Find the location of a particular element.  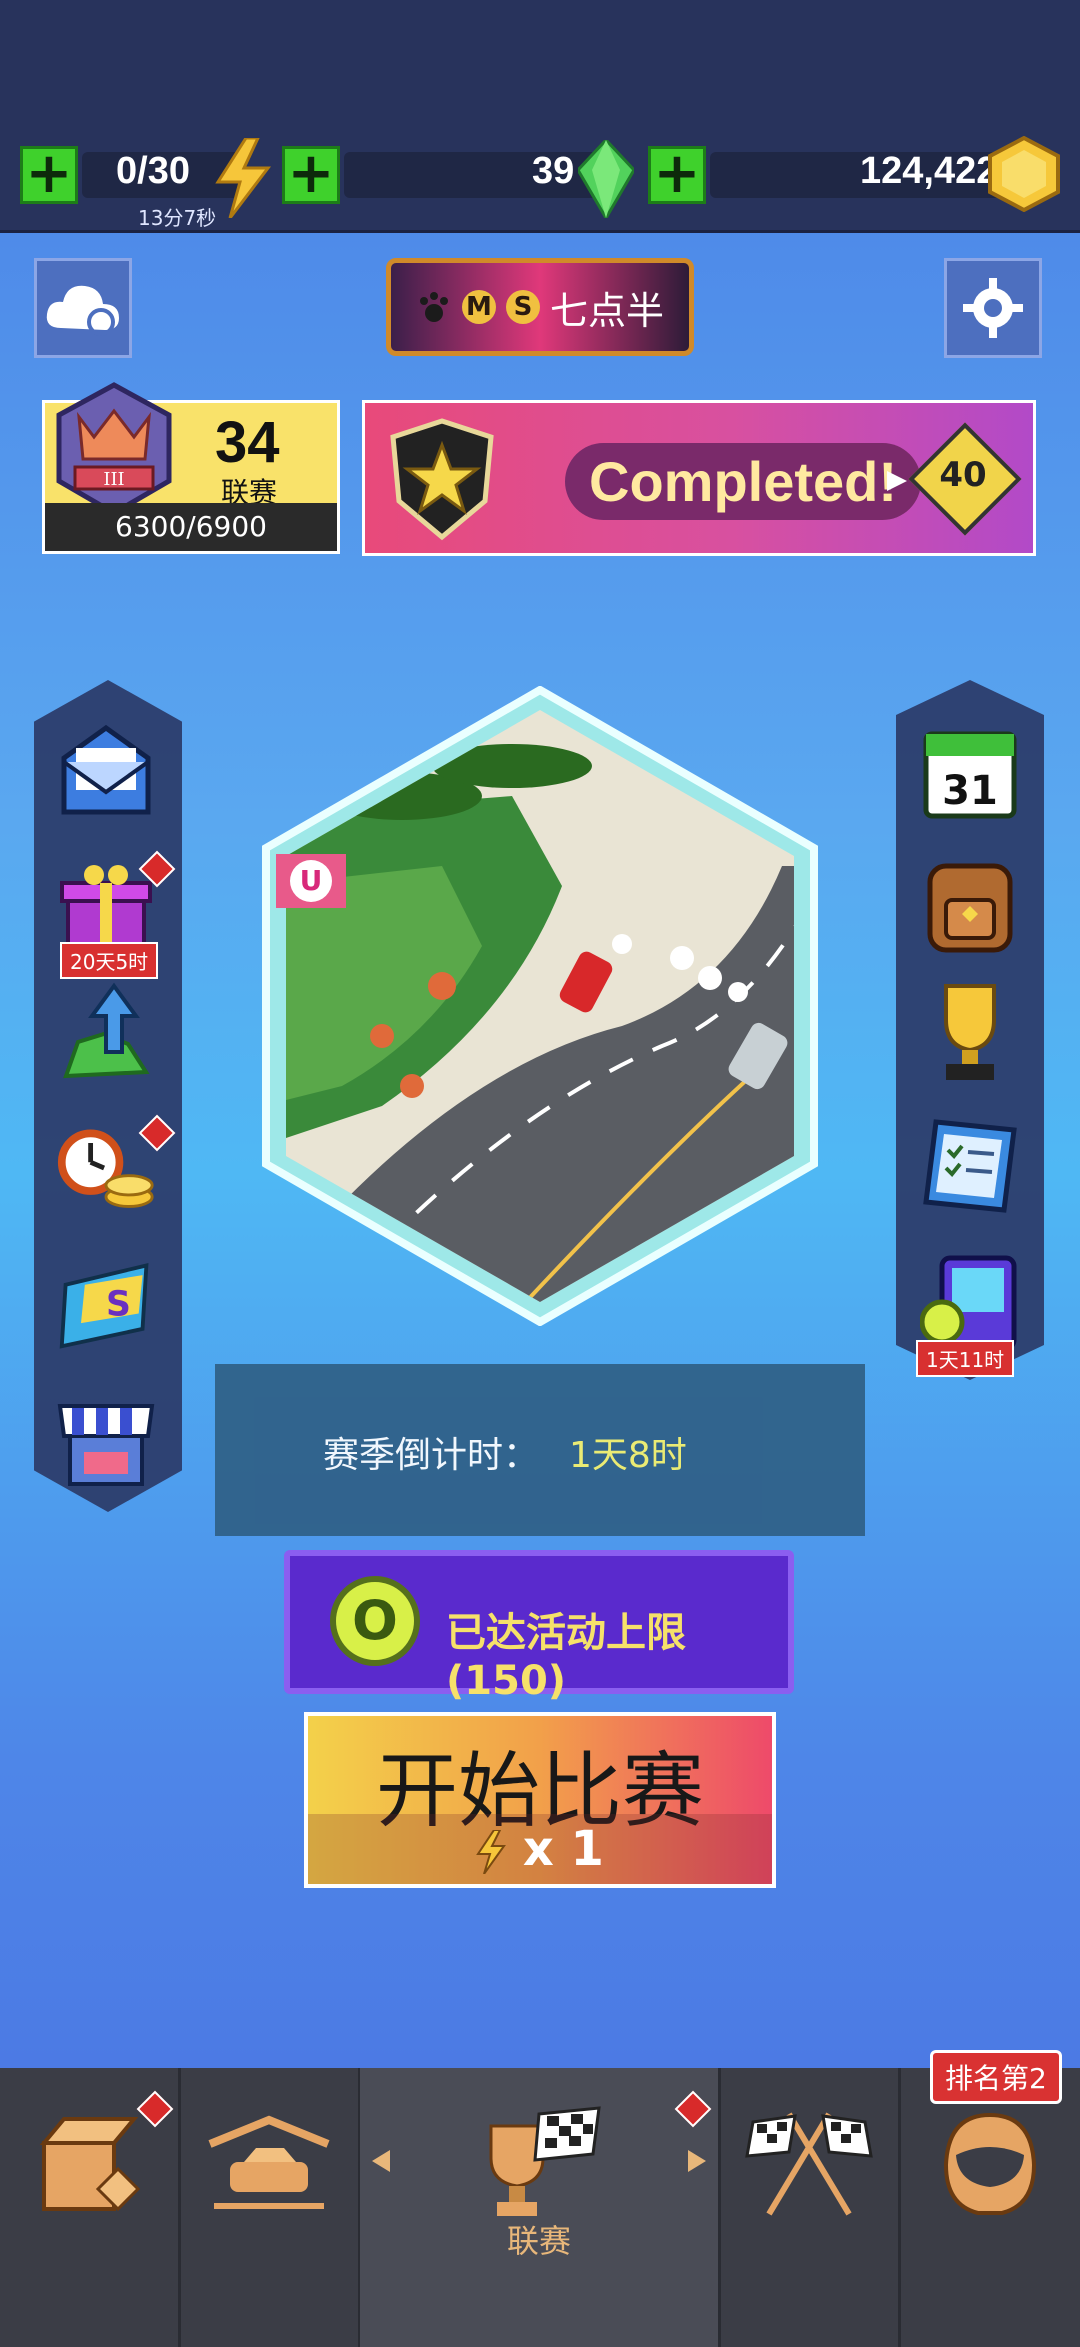

nav-tab-shop is located at coordinates (90, 2207).